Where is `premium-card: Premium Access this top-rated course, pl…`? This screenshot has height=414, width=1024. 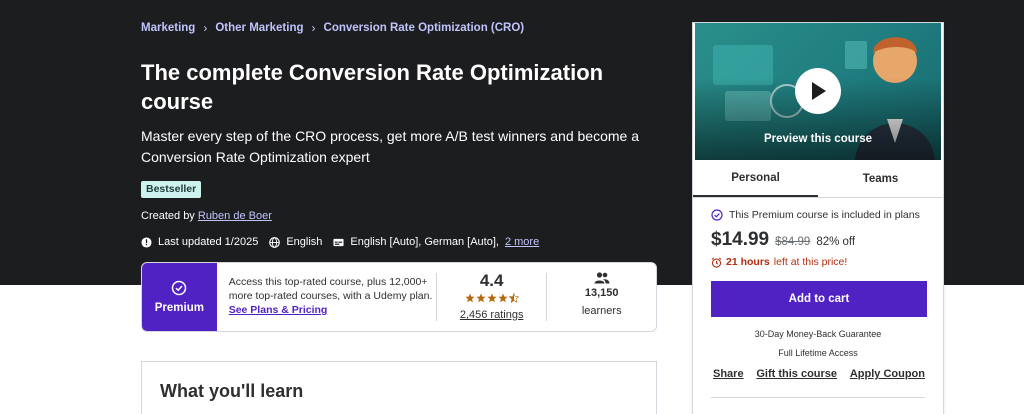 premium-card: Premium Access this top-rated course, pl… is located at coordinates (399, 297).